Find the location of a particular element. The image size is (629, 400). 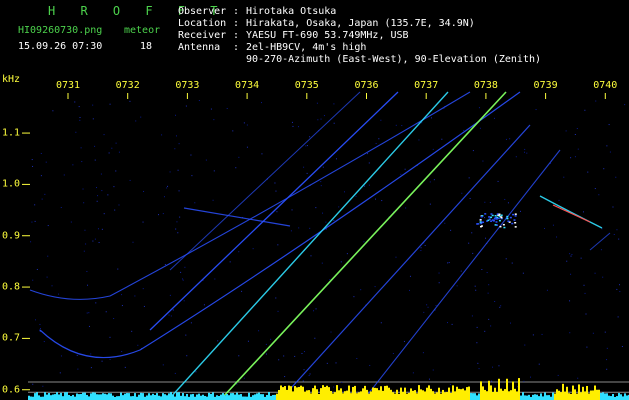

x-tick-label: 0734 is located at coordinates (247, 85).